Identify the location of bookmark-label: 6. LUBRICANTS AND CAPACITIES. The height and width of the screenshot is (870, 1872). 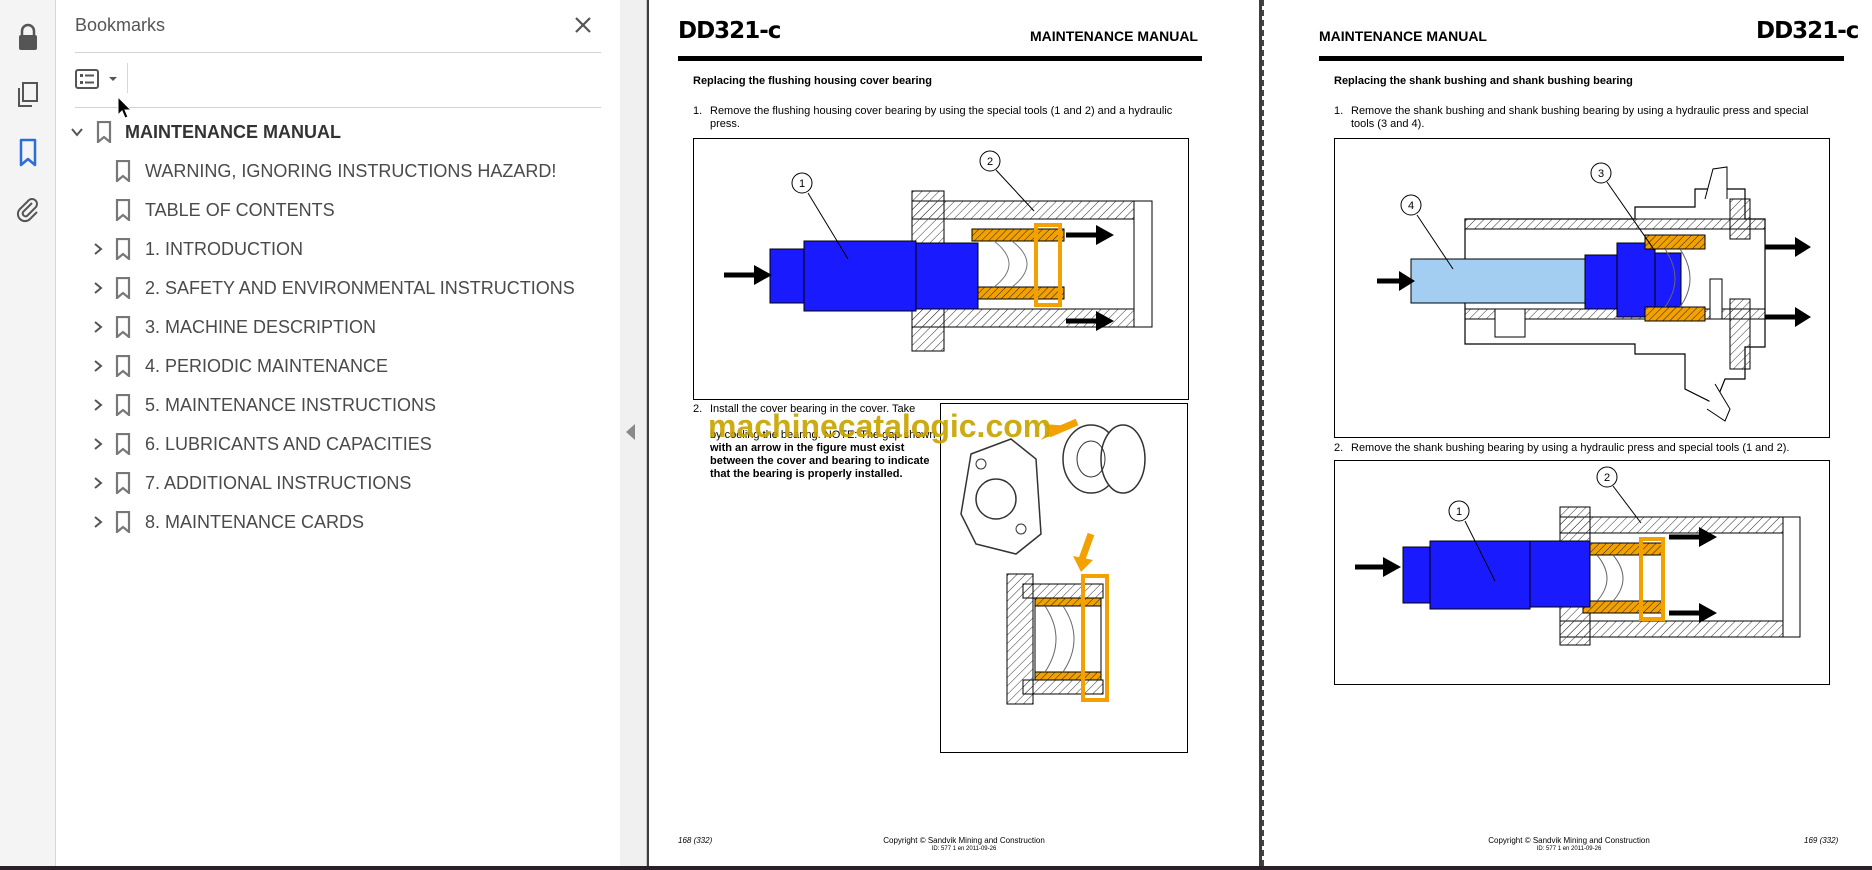
(288, 443).